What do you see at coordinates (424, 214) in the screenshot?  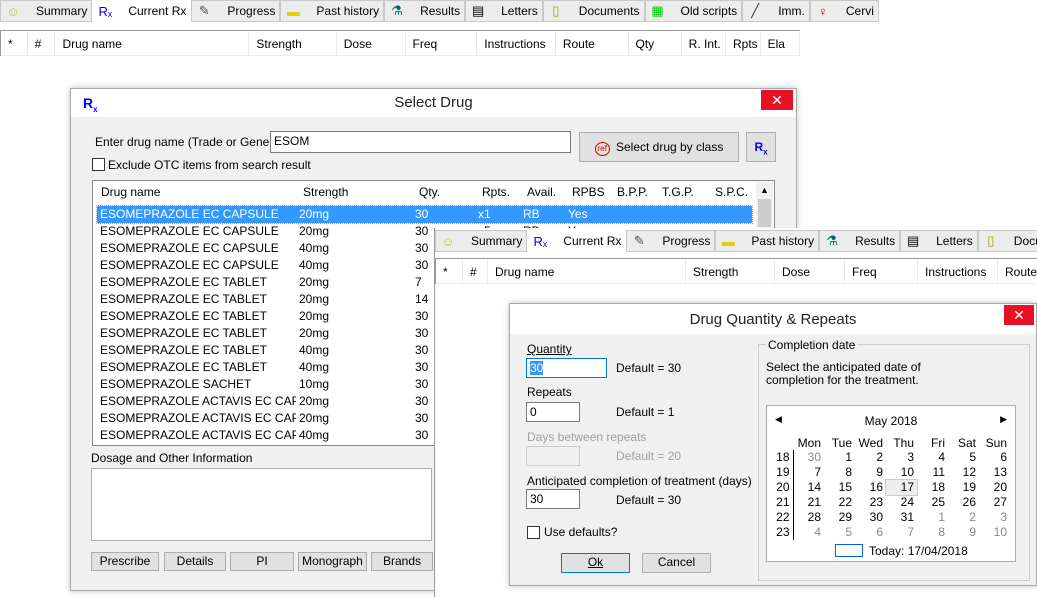 I see `drug-row: ESOMEPRAZOLE EC CAPSULE 20mg 30 x1 RB Yes` at bounding box center [424, 214].